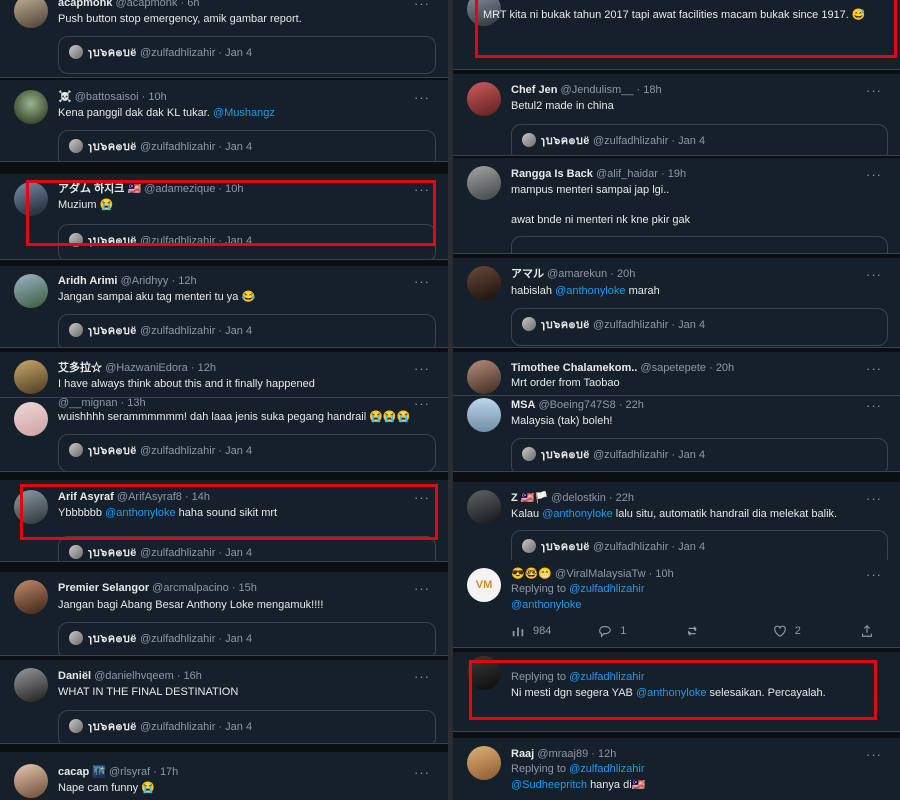 This screenshot has width=900, height=800. Describe the element at coordinates (146, 368) in the screenshot. I see `author-handle: @HazwaniEdora` at that location.